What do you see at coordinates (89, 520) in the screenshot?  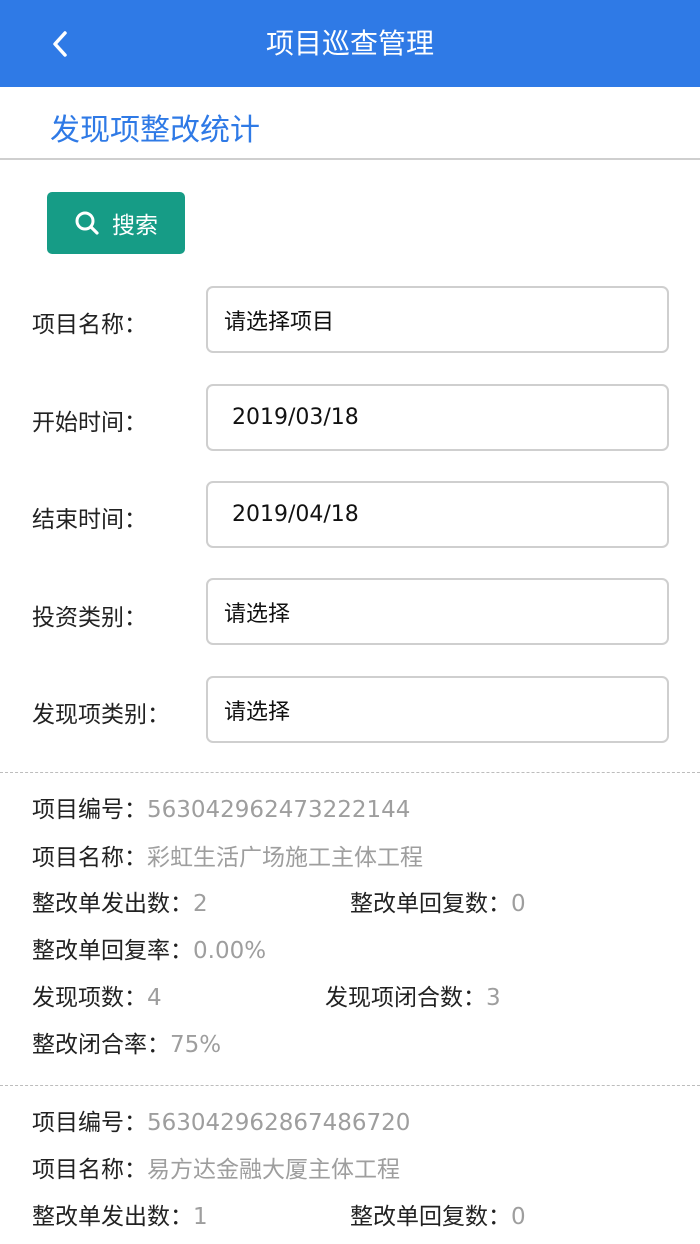 I see `end-time-label: 结束时间：` at bounding box center [89, 520].